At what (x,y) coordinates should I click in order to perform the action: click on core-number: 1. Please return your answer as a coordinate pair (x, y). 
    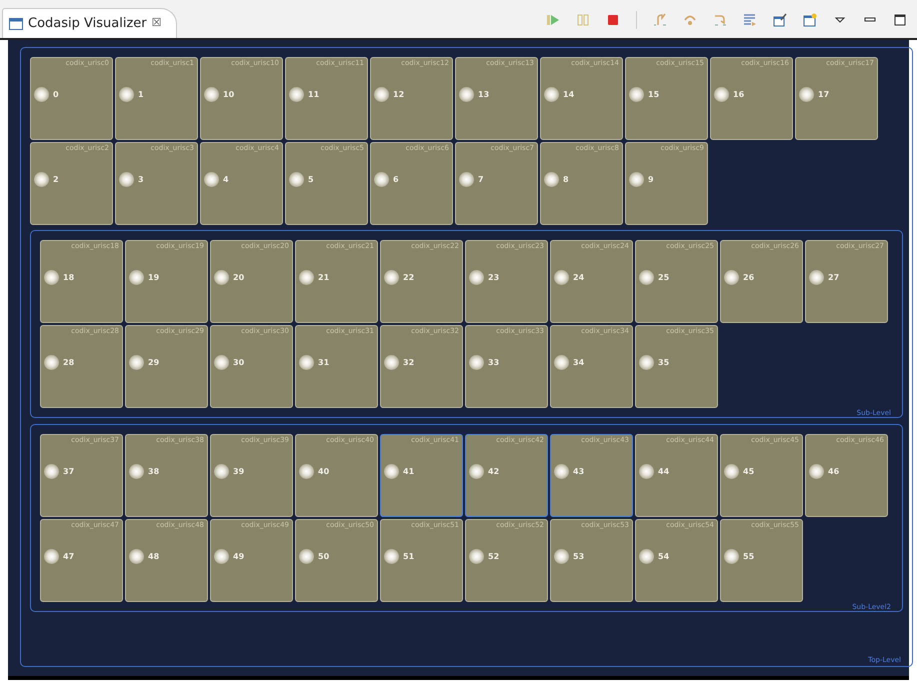
    Looking at the image, I should click on (141, 94).